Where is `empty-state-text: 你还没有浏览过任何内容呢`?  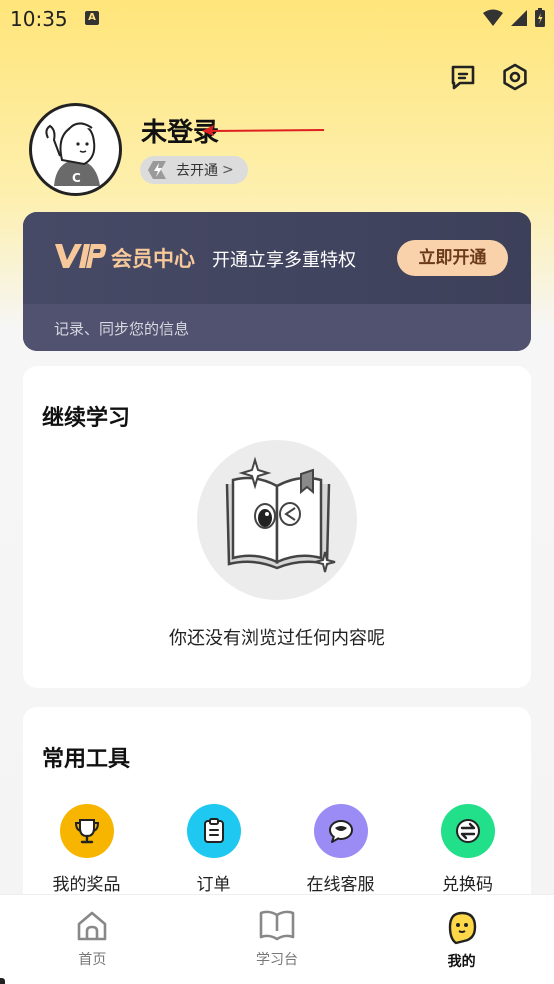
empty-state-text: 你还没有浏览过任何内容呢 is located at coordinates (277, 638).